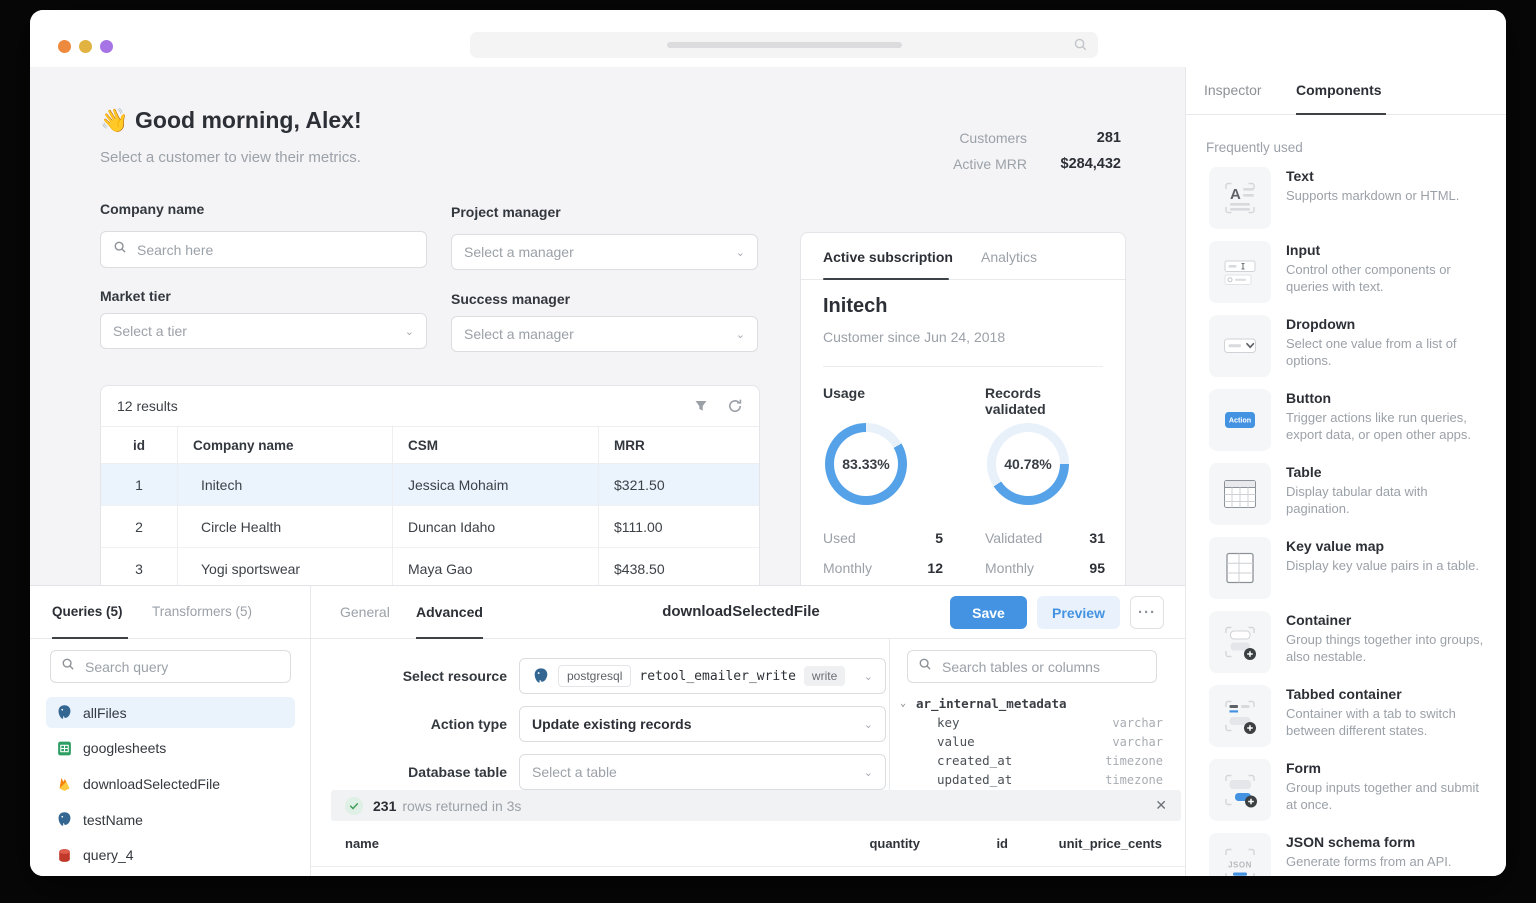  I want to click on refresh-icon, so click(735, 406).